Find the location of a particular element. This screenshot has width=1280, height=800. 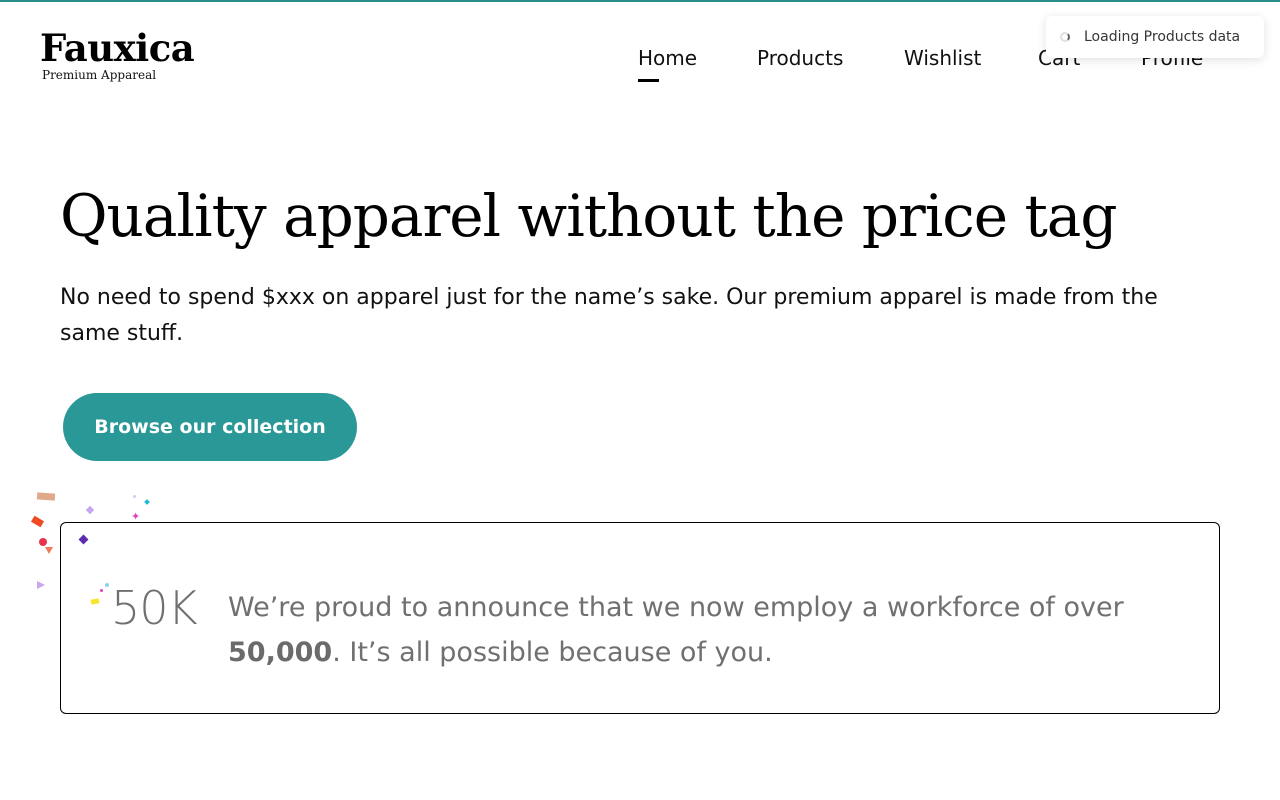

announcement-highlight: 50,000 is located at coordinates (280, 652).